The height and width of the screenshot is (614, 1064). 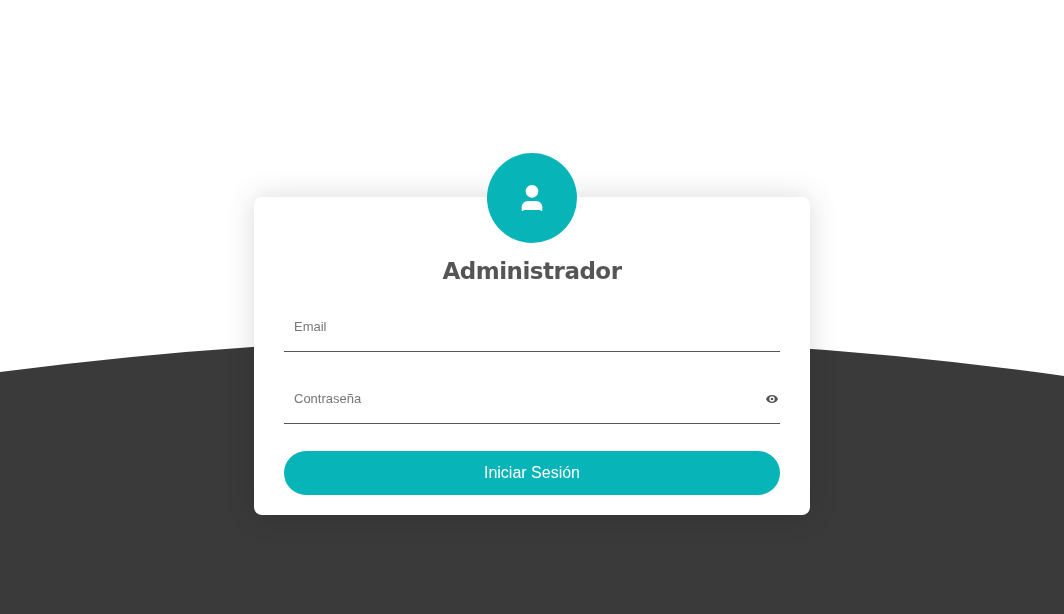 What do you see at coordinates (532, 327) in the screenshot?
I see `email-field: Email` at bounding box center [532, 327].